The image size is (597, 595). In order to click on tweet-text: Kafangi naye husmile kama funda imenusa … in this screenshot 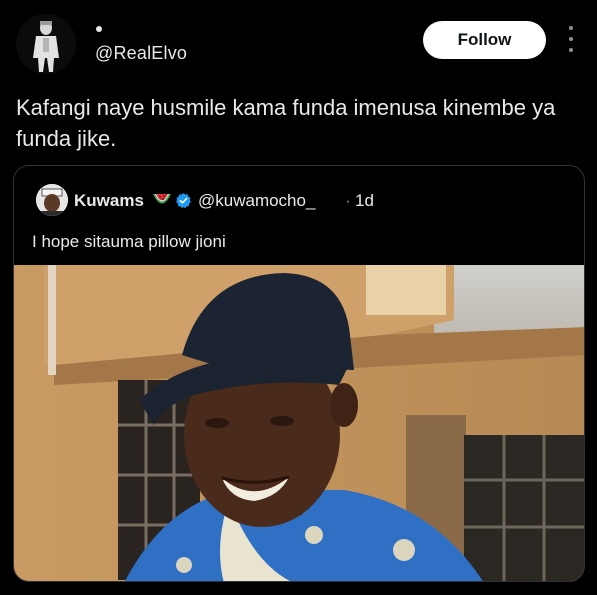, I will do `click(286, 123)`.